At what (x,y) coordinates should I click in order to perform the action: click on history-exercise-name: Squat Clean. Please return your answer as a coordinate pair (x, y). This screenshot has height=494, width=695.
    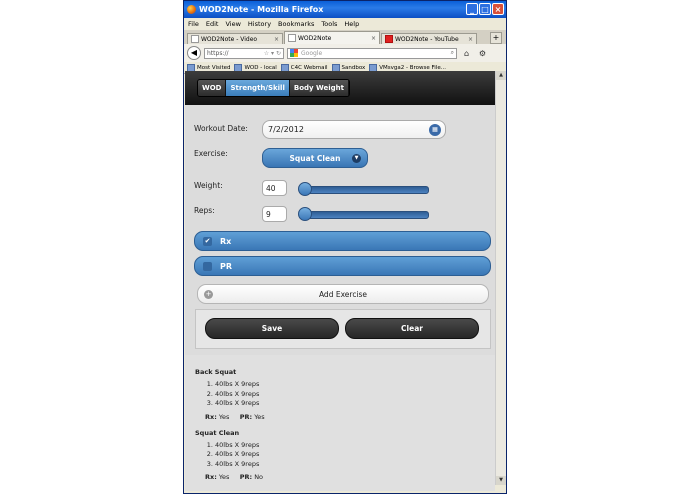
    Looking at the image, I should click on (217, 432).